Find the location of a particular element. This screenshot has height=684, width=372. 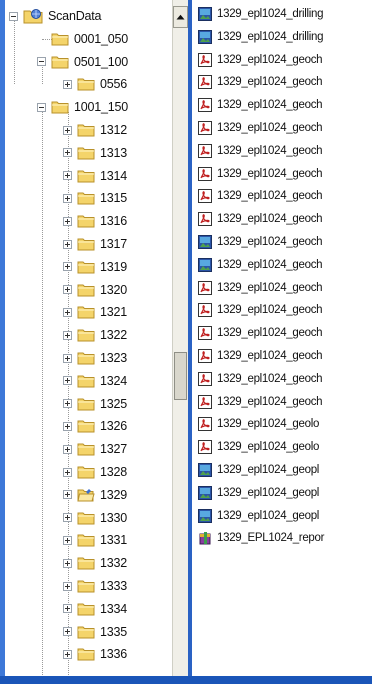

tree-folder-node: 1321 is located at coordinates (95, 312).